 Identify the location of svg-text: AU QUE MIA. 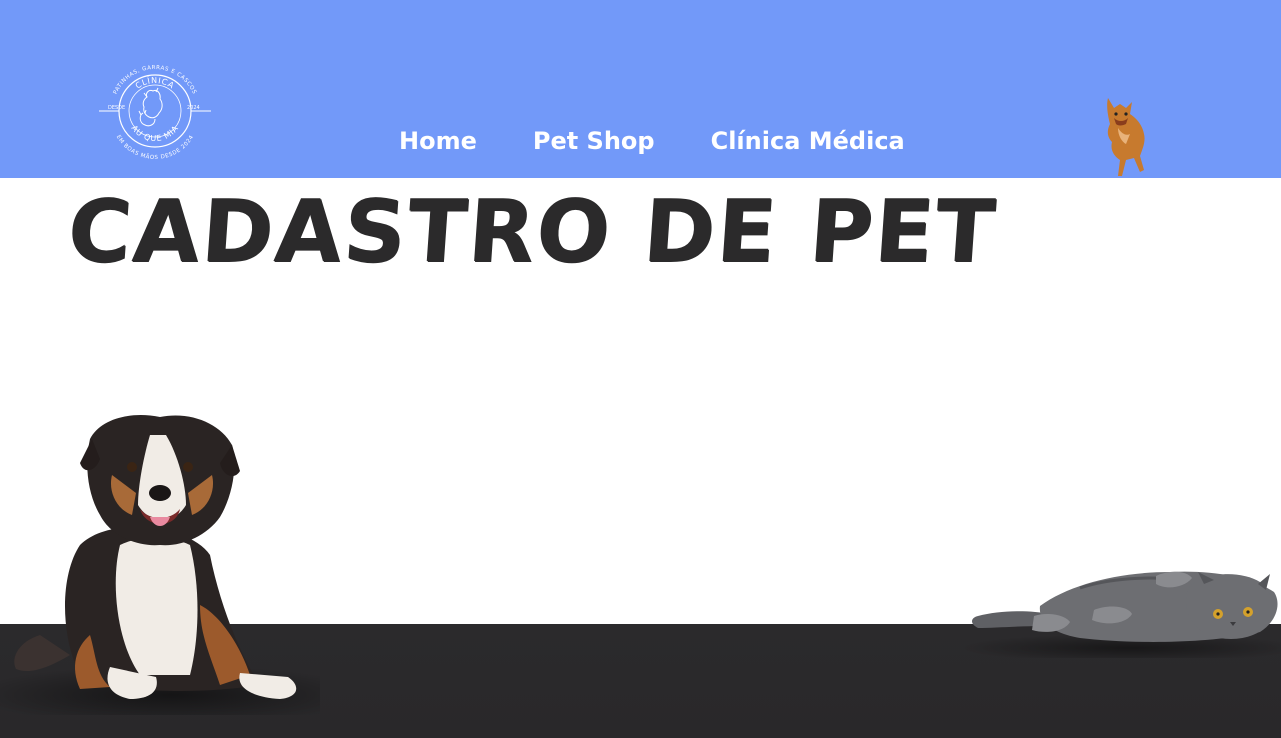
(155, 133).